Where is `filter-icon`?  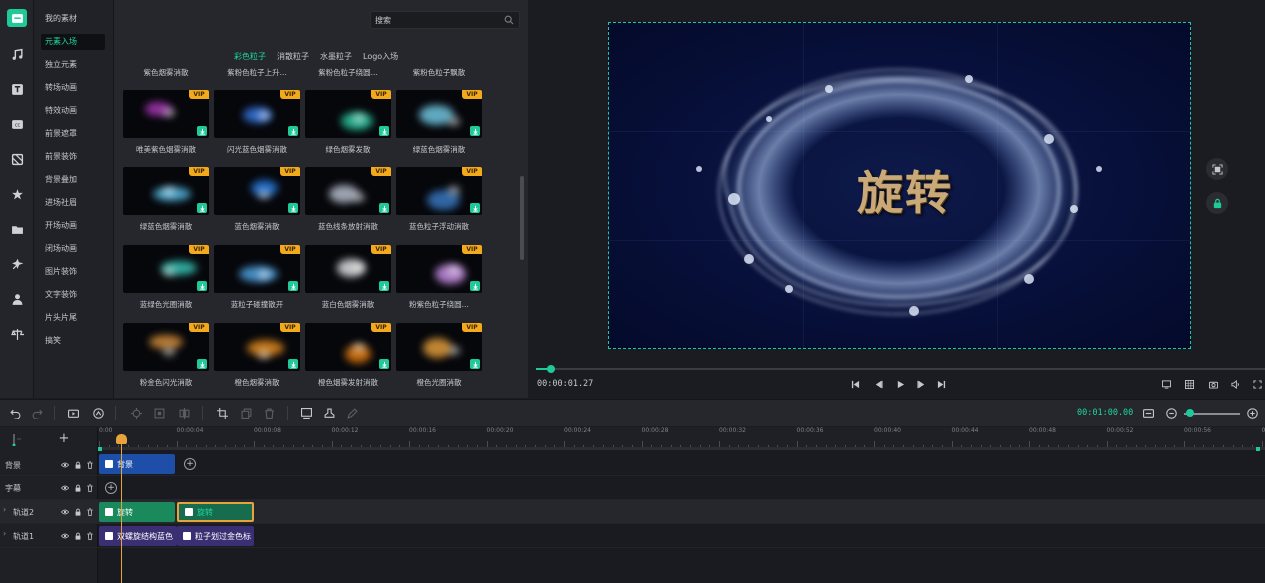 filter-icon is located at coordinates (17, 159).